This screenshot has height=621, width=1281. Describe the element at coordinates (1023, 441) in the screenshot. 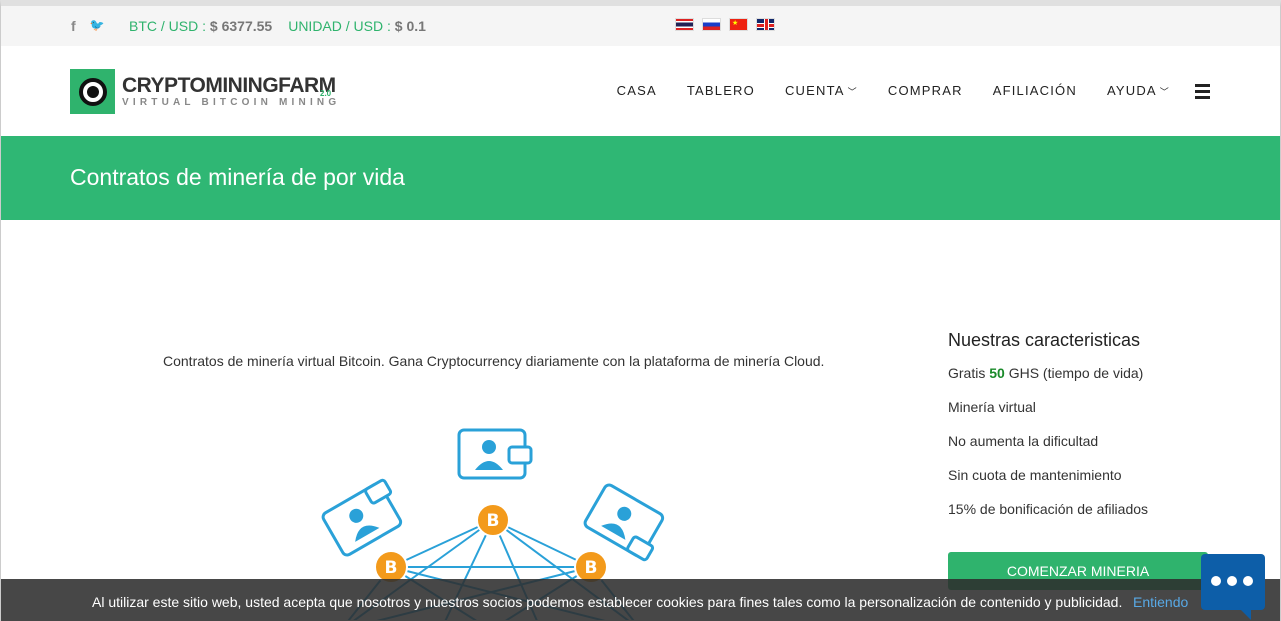

I see `feature-item: No aumenta la dificultad` at that location.